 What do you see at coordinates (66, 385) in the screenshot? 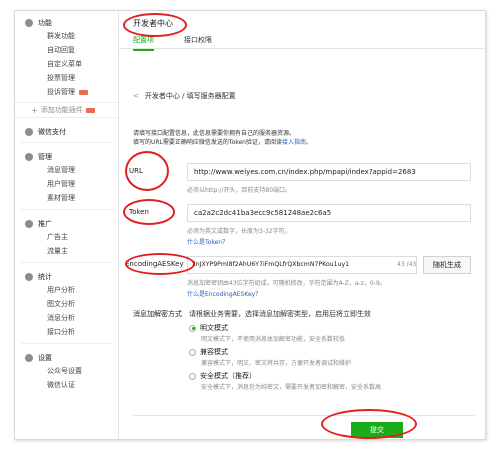
I see `sidebar-item-verification: 微信认证` at bounding box center [66, 385].